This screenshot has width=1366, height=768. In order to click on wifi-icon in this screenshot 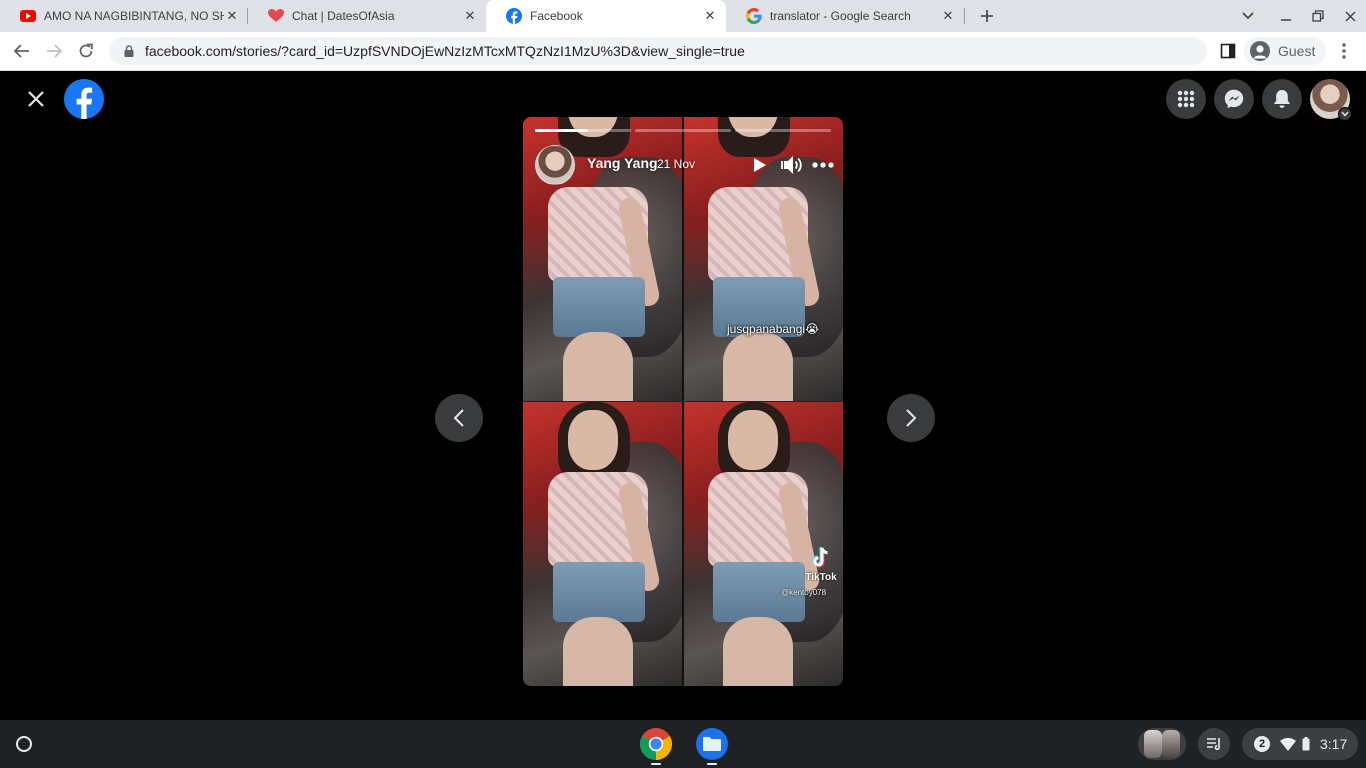, I will do `click(1288, 744)`.